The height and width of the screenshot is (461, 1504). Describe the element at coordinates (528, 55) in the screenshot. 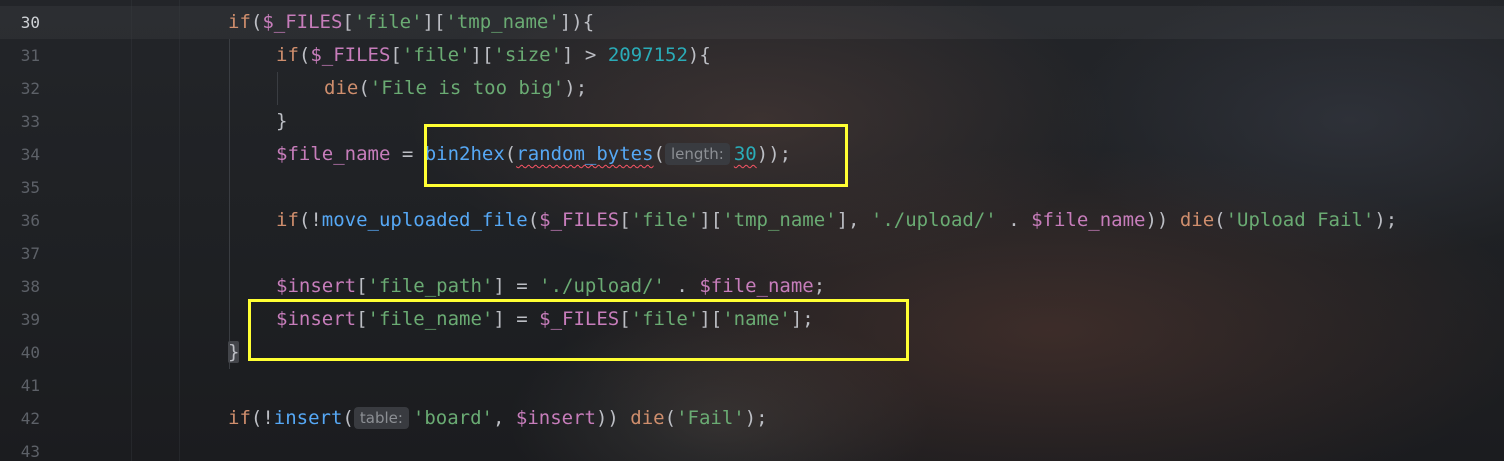

I see `string: 'size'` at that location.